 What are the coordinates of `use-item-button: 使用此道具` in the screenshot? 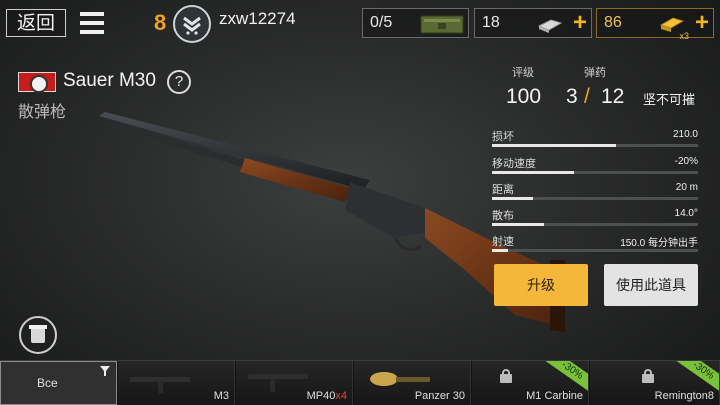 It's located at (651, 285).